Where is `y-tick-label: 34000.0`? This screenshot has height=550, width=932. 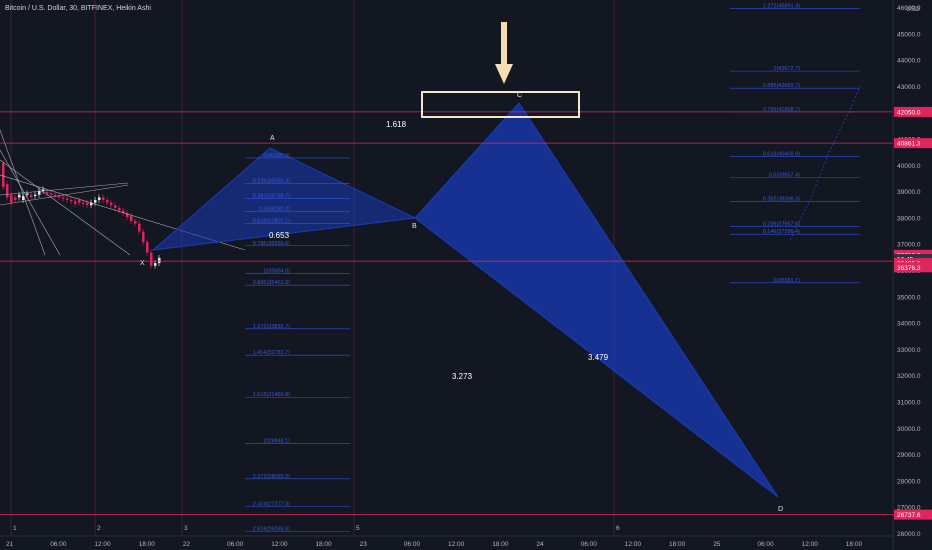 y-tick-label: 34000.0 is located at coordinates (909, 324).